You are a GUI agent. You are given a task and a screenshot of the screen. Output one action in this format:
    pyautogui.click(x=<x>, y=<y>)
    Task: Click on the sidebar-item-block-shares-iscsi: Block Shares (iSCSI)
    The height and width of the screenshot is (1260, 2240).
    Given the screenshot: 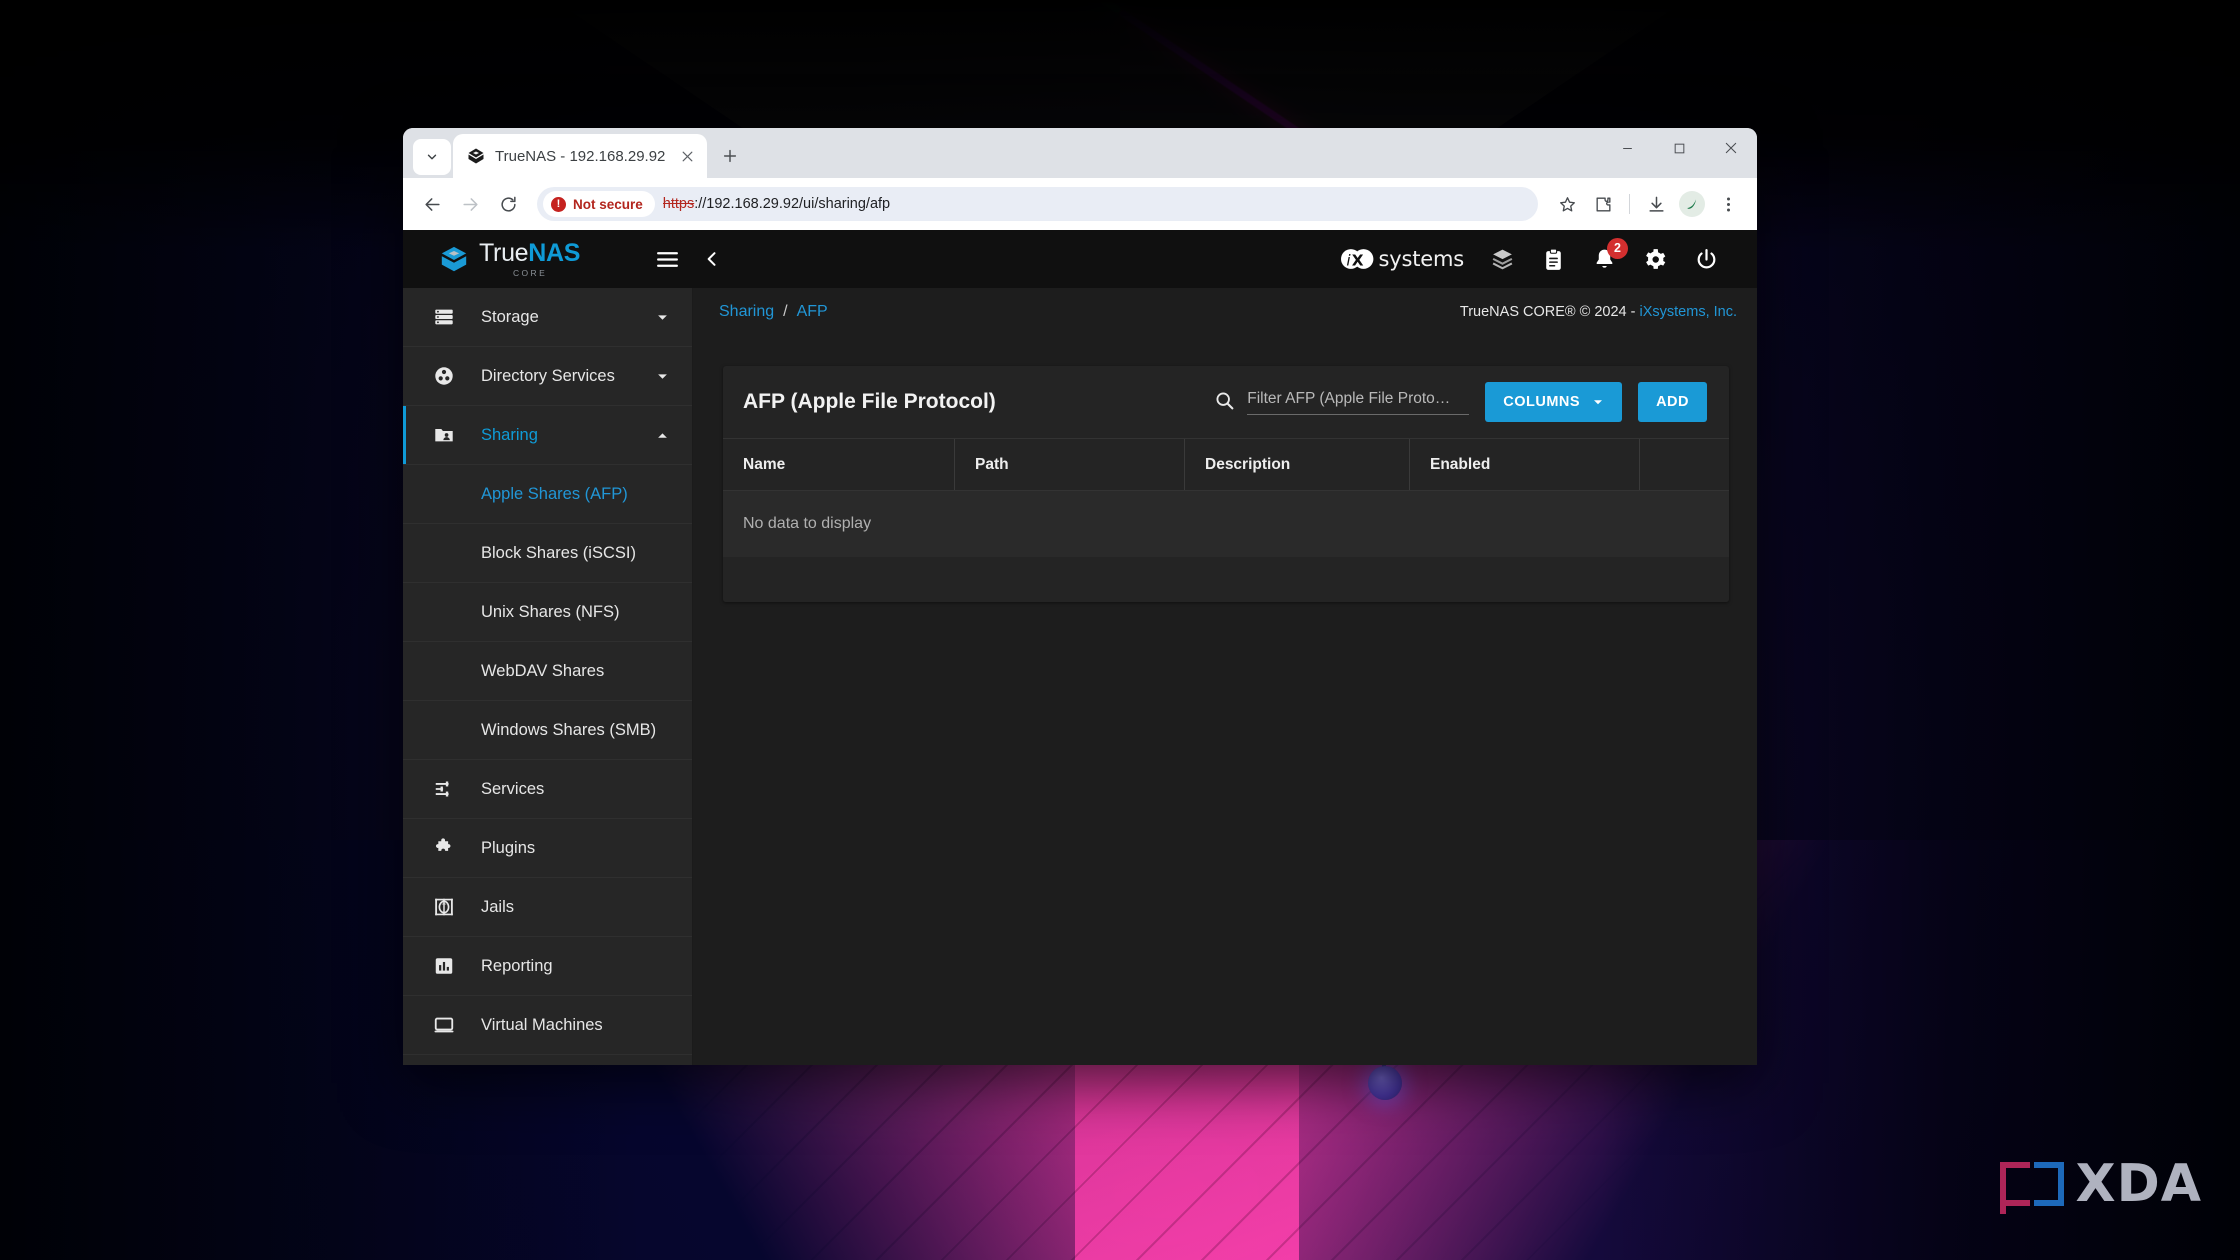 What is the action you would take?
    pyautogui.click(x=547, y=553)
    